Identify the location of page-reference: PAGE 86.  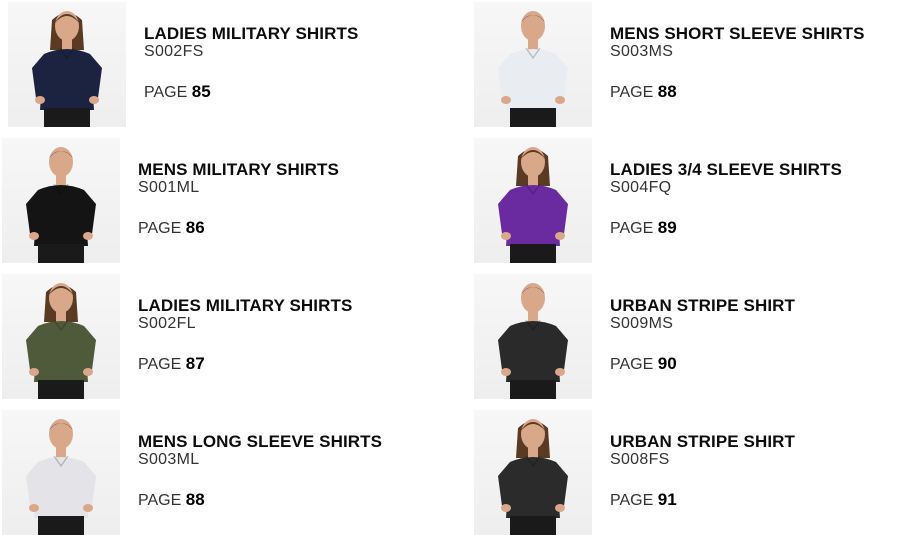
(288, 228).